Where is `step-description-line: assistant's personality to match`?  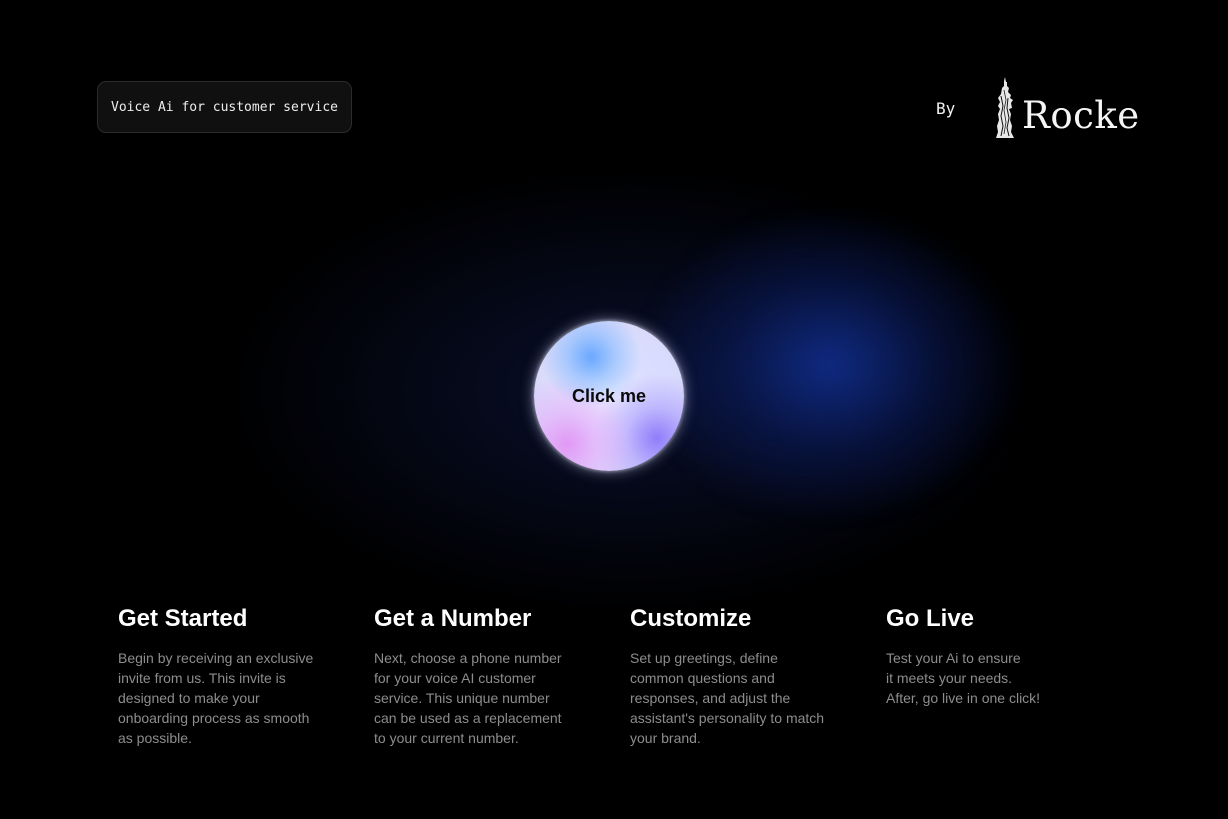 step-description-line: assistant's personality to match is located at coordinates (727, 718).